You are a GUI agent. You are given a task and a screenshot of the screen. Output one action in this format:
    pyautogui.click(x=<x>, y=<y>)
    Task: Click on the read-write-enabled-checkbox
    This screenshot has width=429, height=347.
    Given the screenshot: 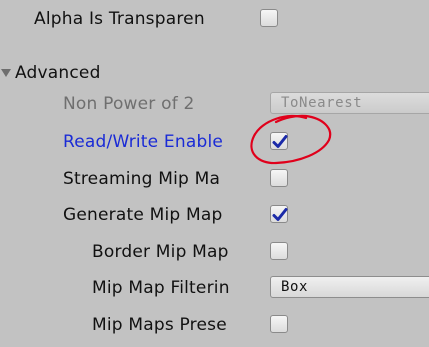 What is the action you would take?
    pyautogui.click(x=279, y=141)
    